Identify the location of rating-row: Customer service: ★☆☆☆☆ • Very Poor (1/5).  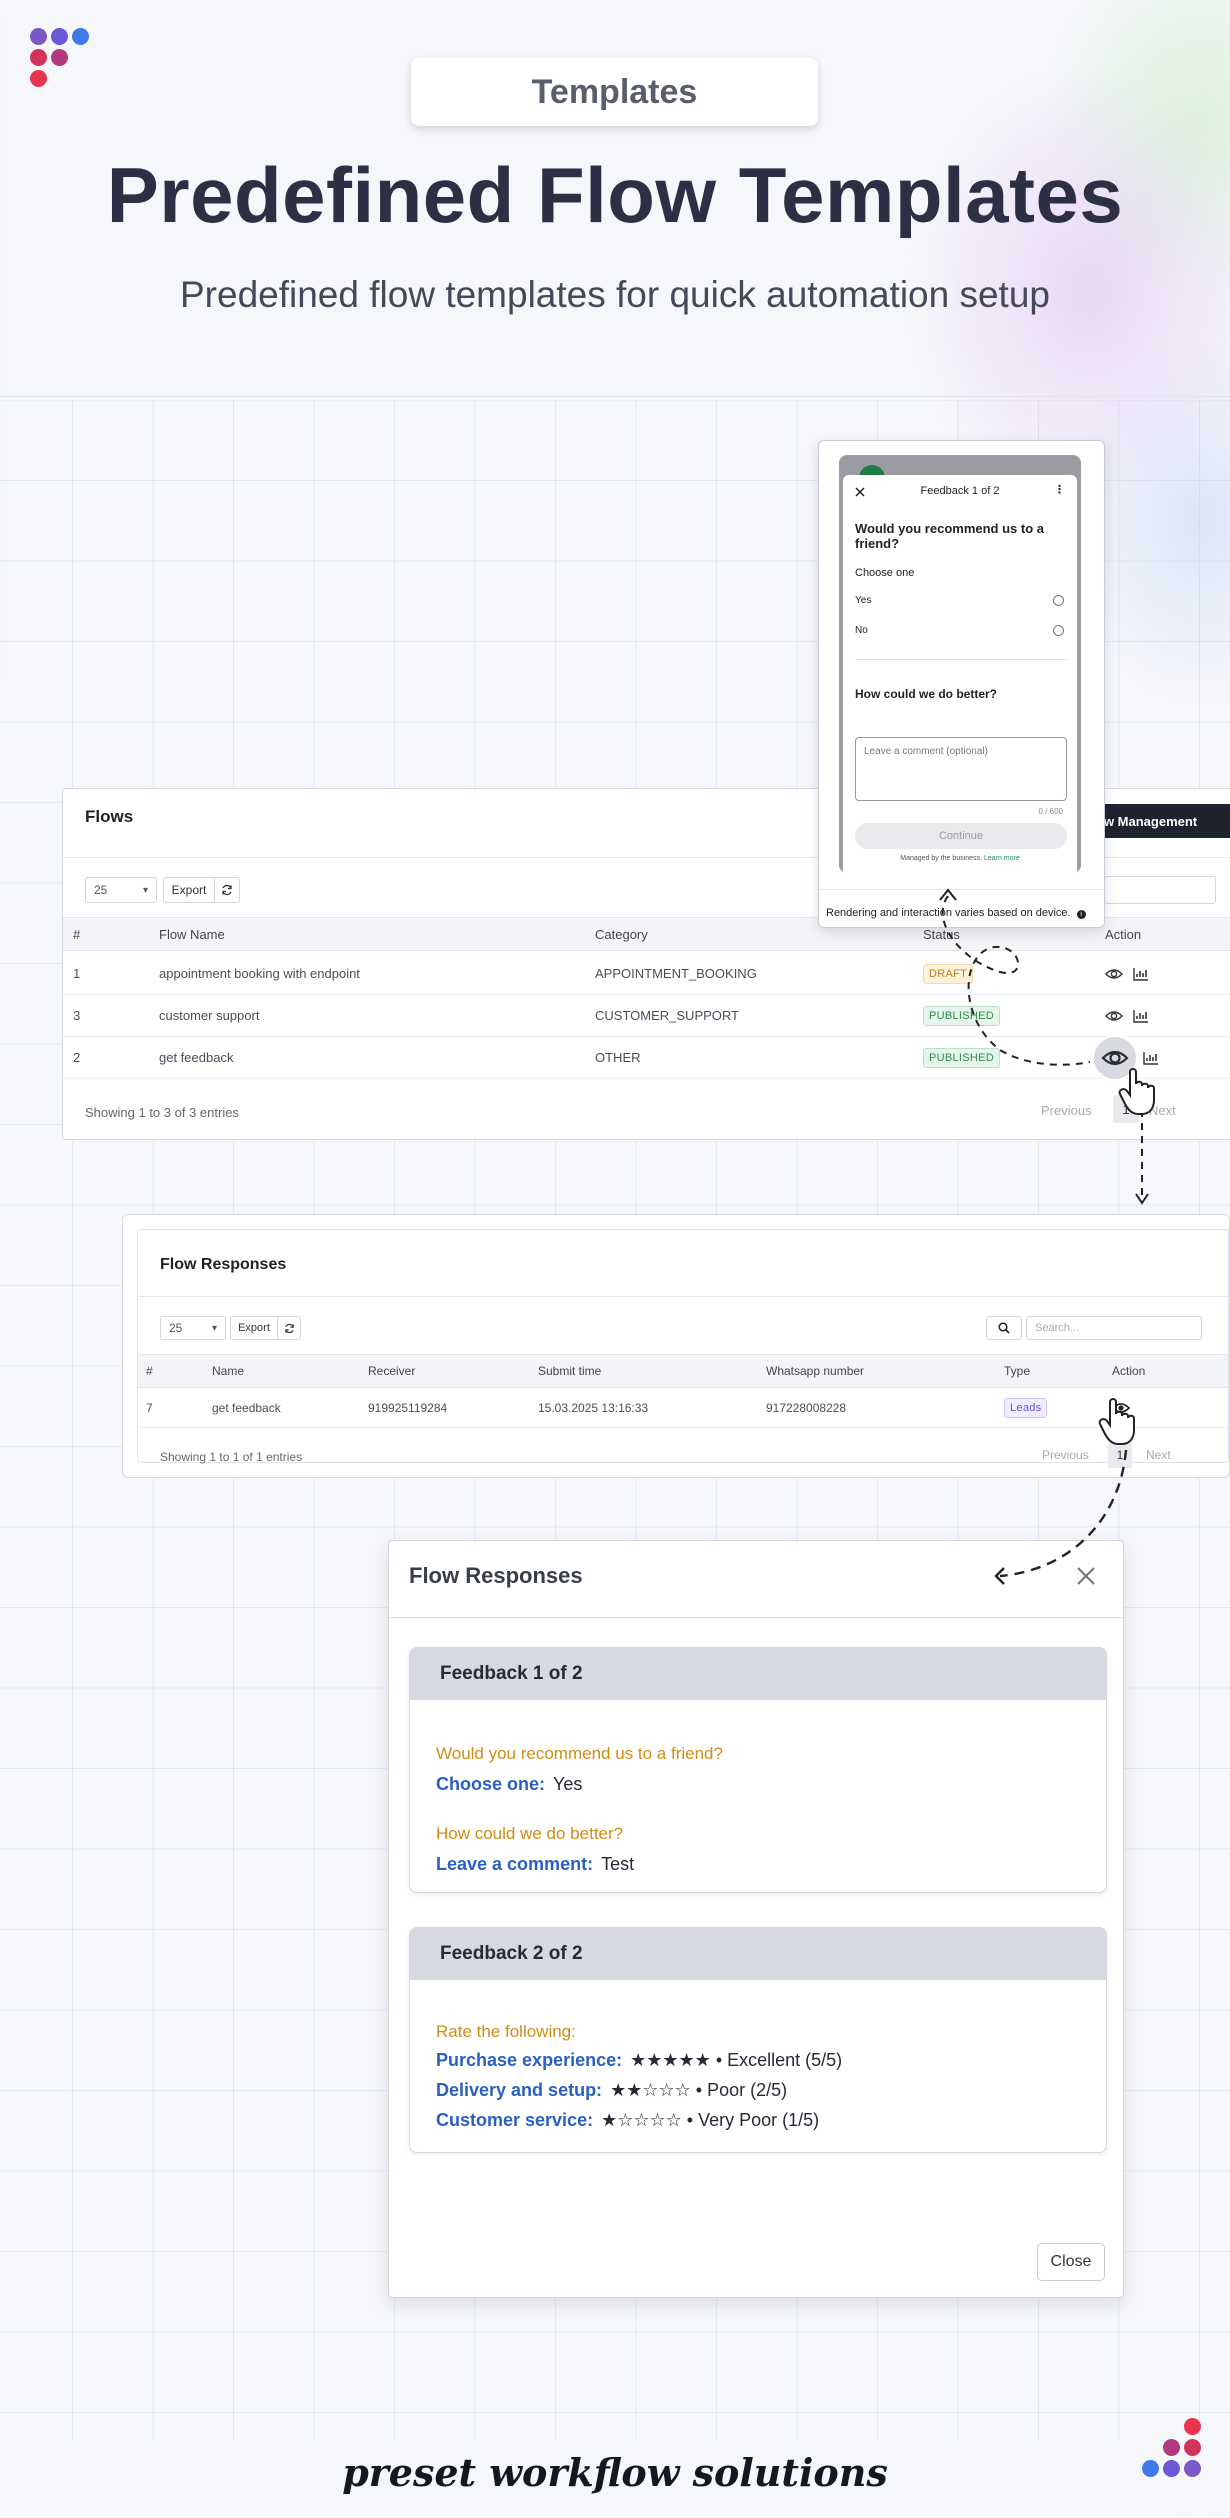
(628, 2120).